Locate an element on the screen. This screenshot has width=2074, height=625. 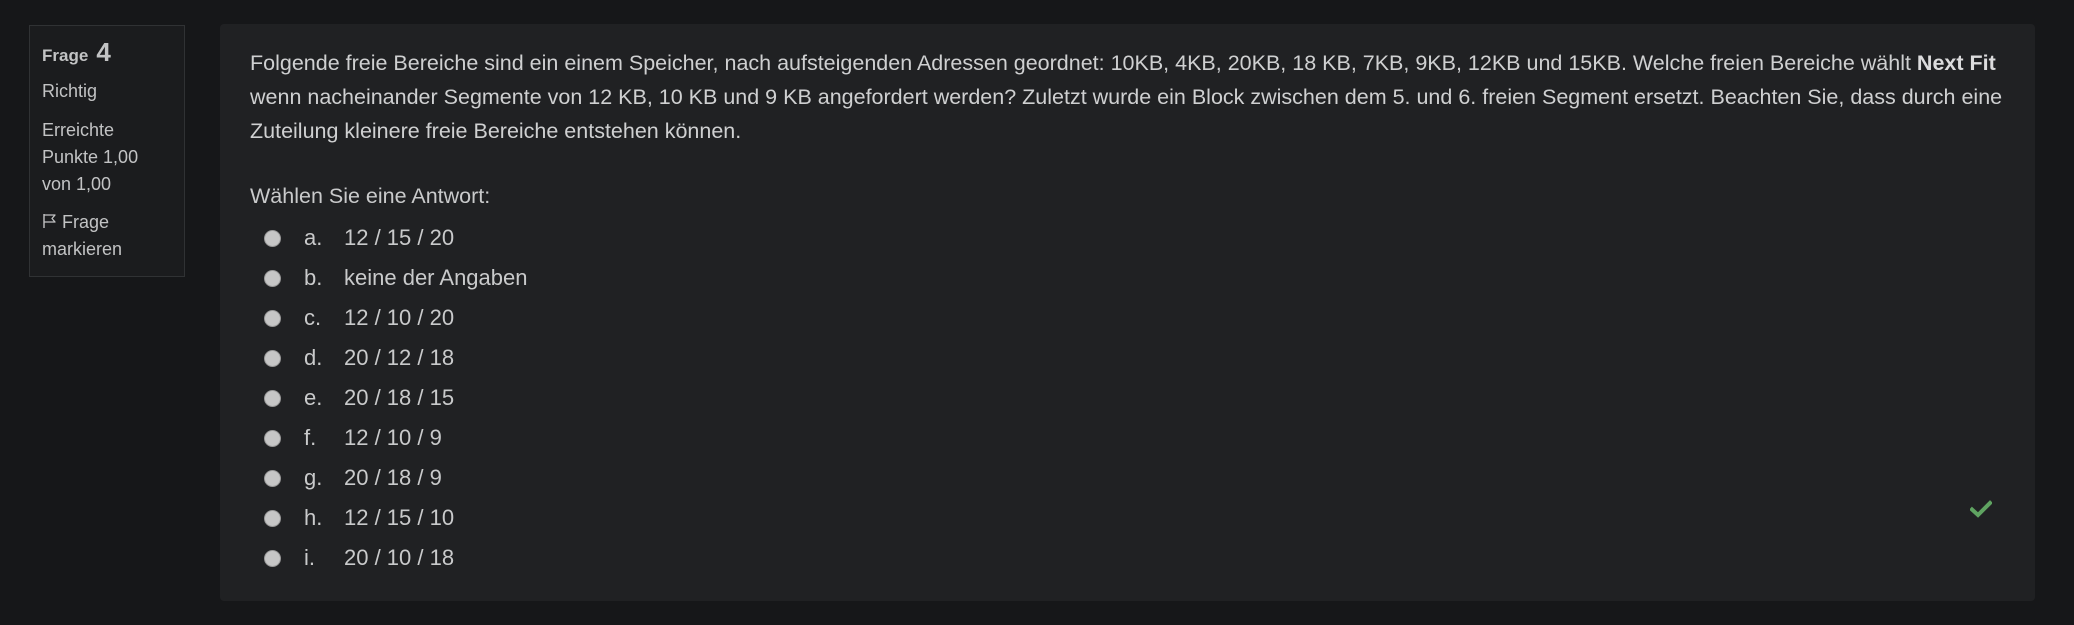
answer-text: 20 / 10 / 18 is located at coordinates (399, 557).